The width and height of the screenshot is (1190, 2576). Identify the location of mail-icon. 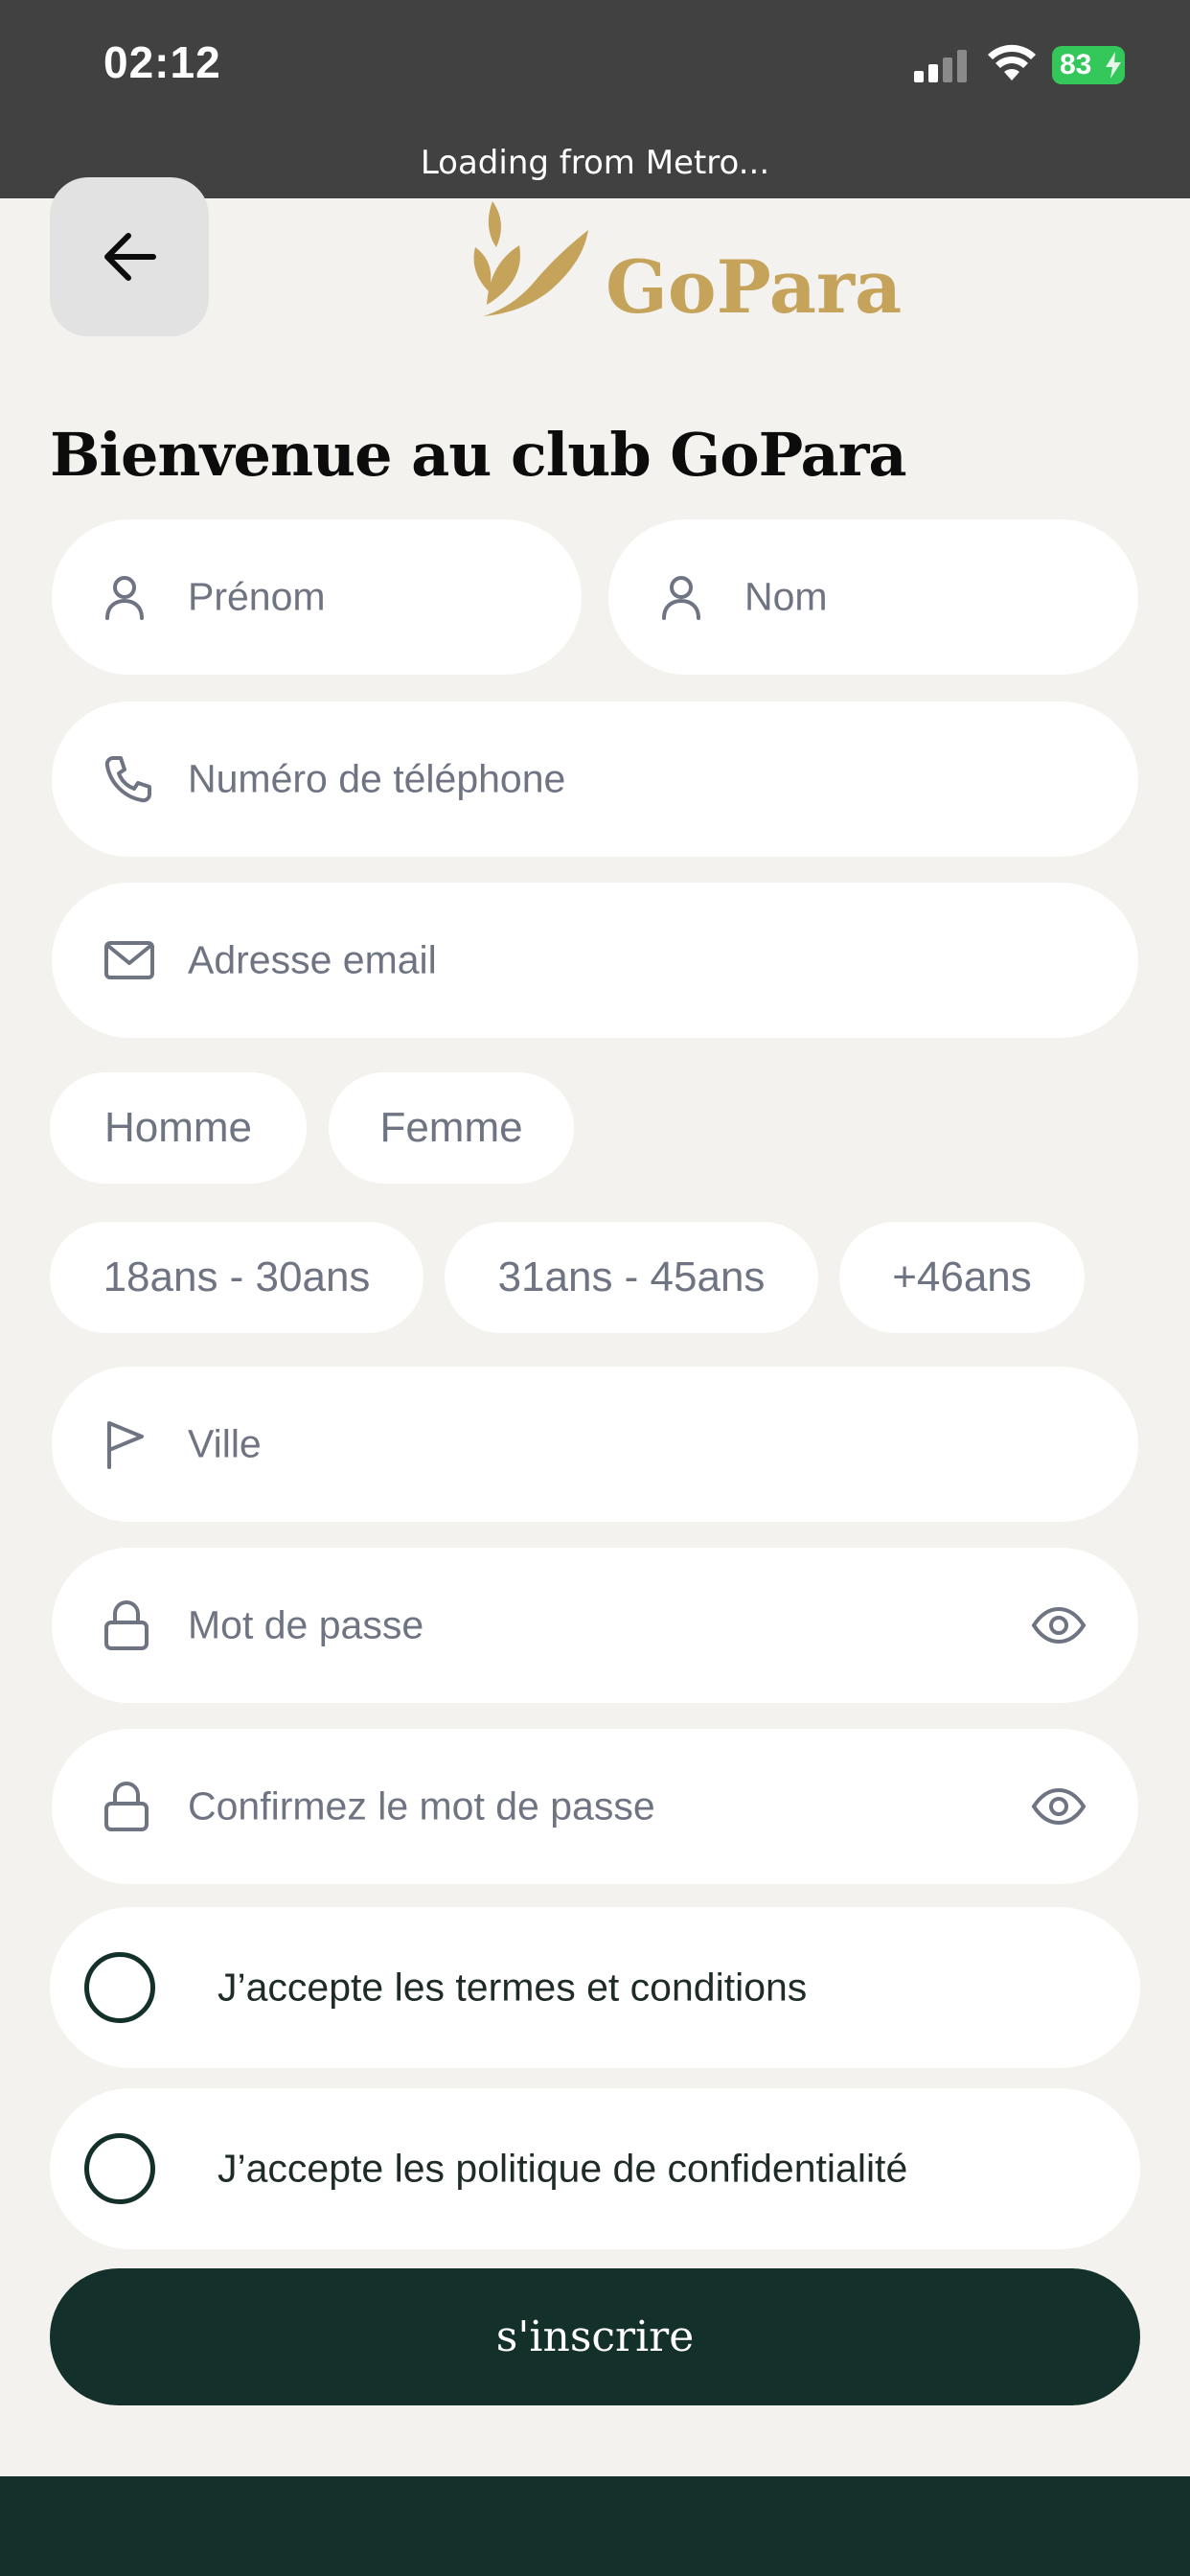
(129, 960).